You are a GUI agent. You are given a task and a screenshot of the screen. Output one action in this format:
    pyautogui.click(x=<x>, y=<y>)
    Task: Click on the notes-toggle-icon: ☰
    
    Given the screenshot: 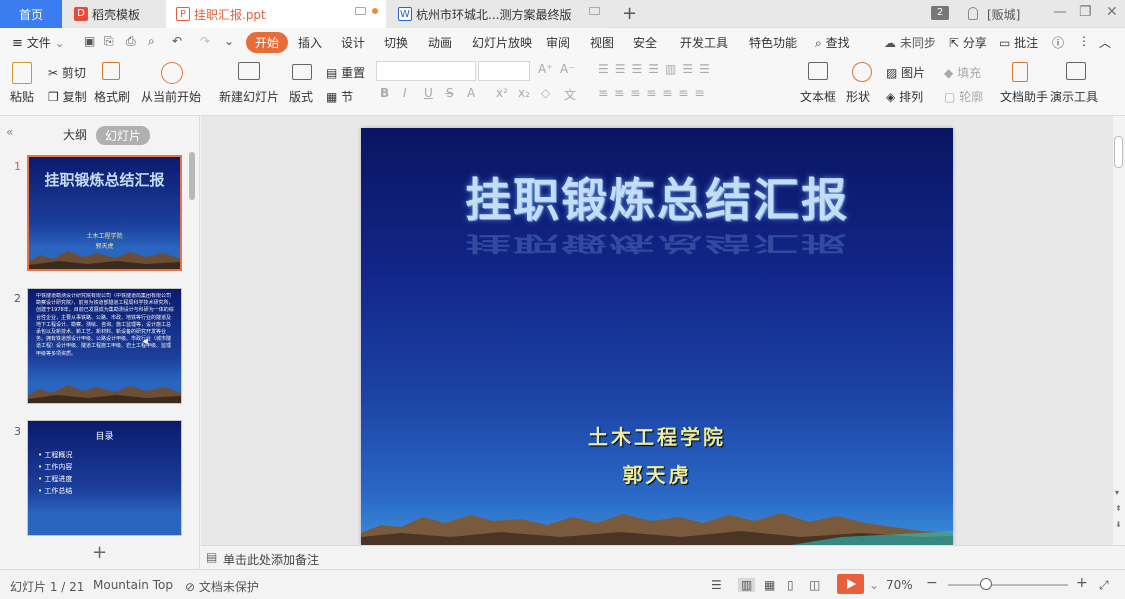 What is the action you would take?
    pyautogui.click(x=716, y=585)
    